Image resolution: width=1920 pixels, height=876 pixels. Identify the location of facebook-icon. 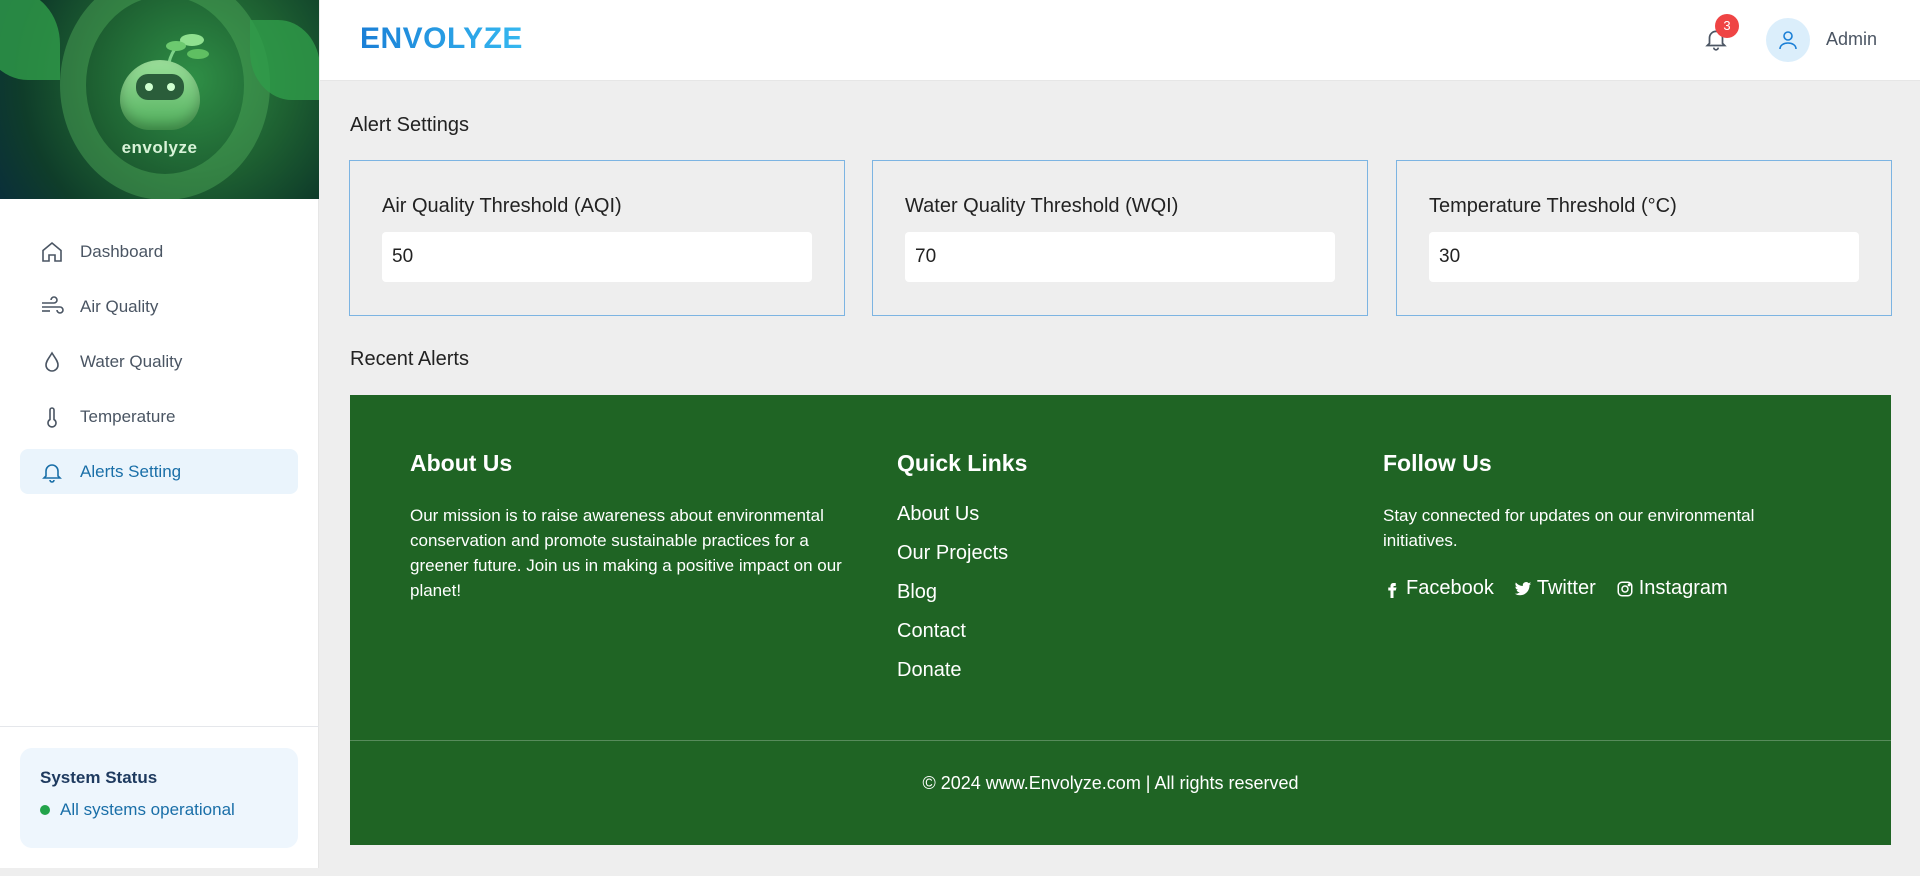
(1392, 590).